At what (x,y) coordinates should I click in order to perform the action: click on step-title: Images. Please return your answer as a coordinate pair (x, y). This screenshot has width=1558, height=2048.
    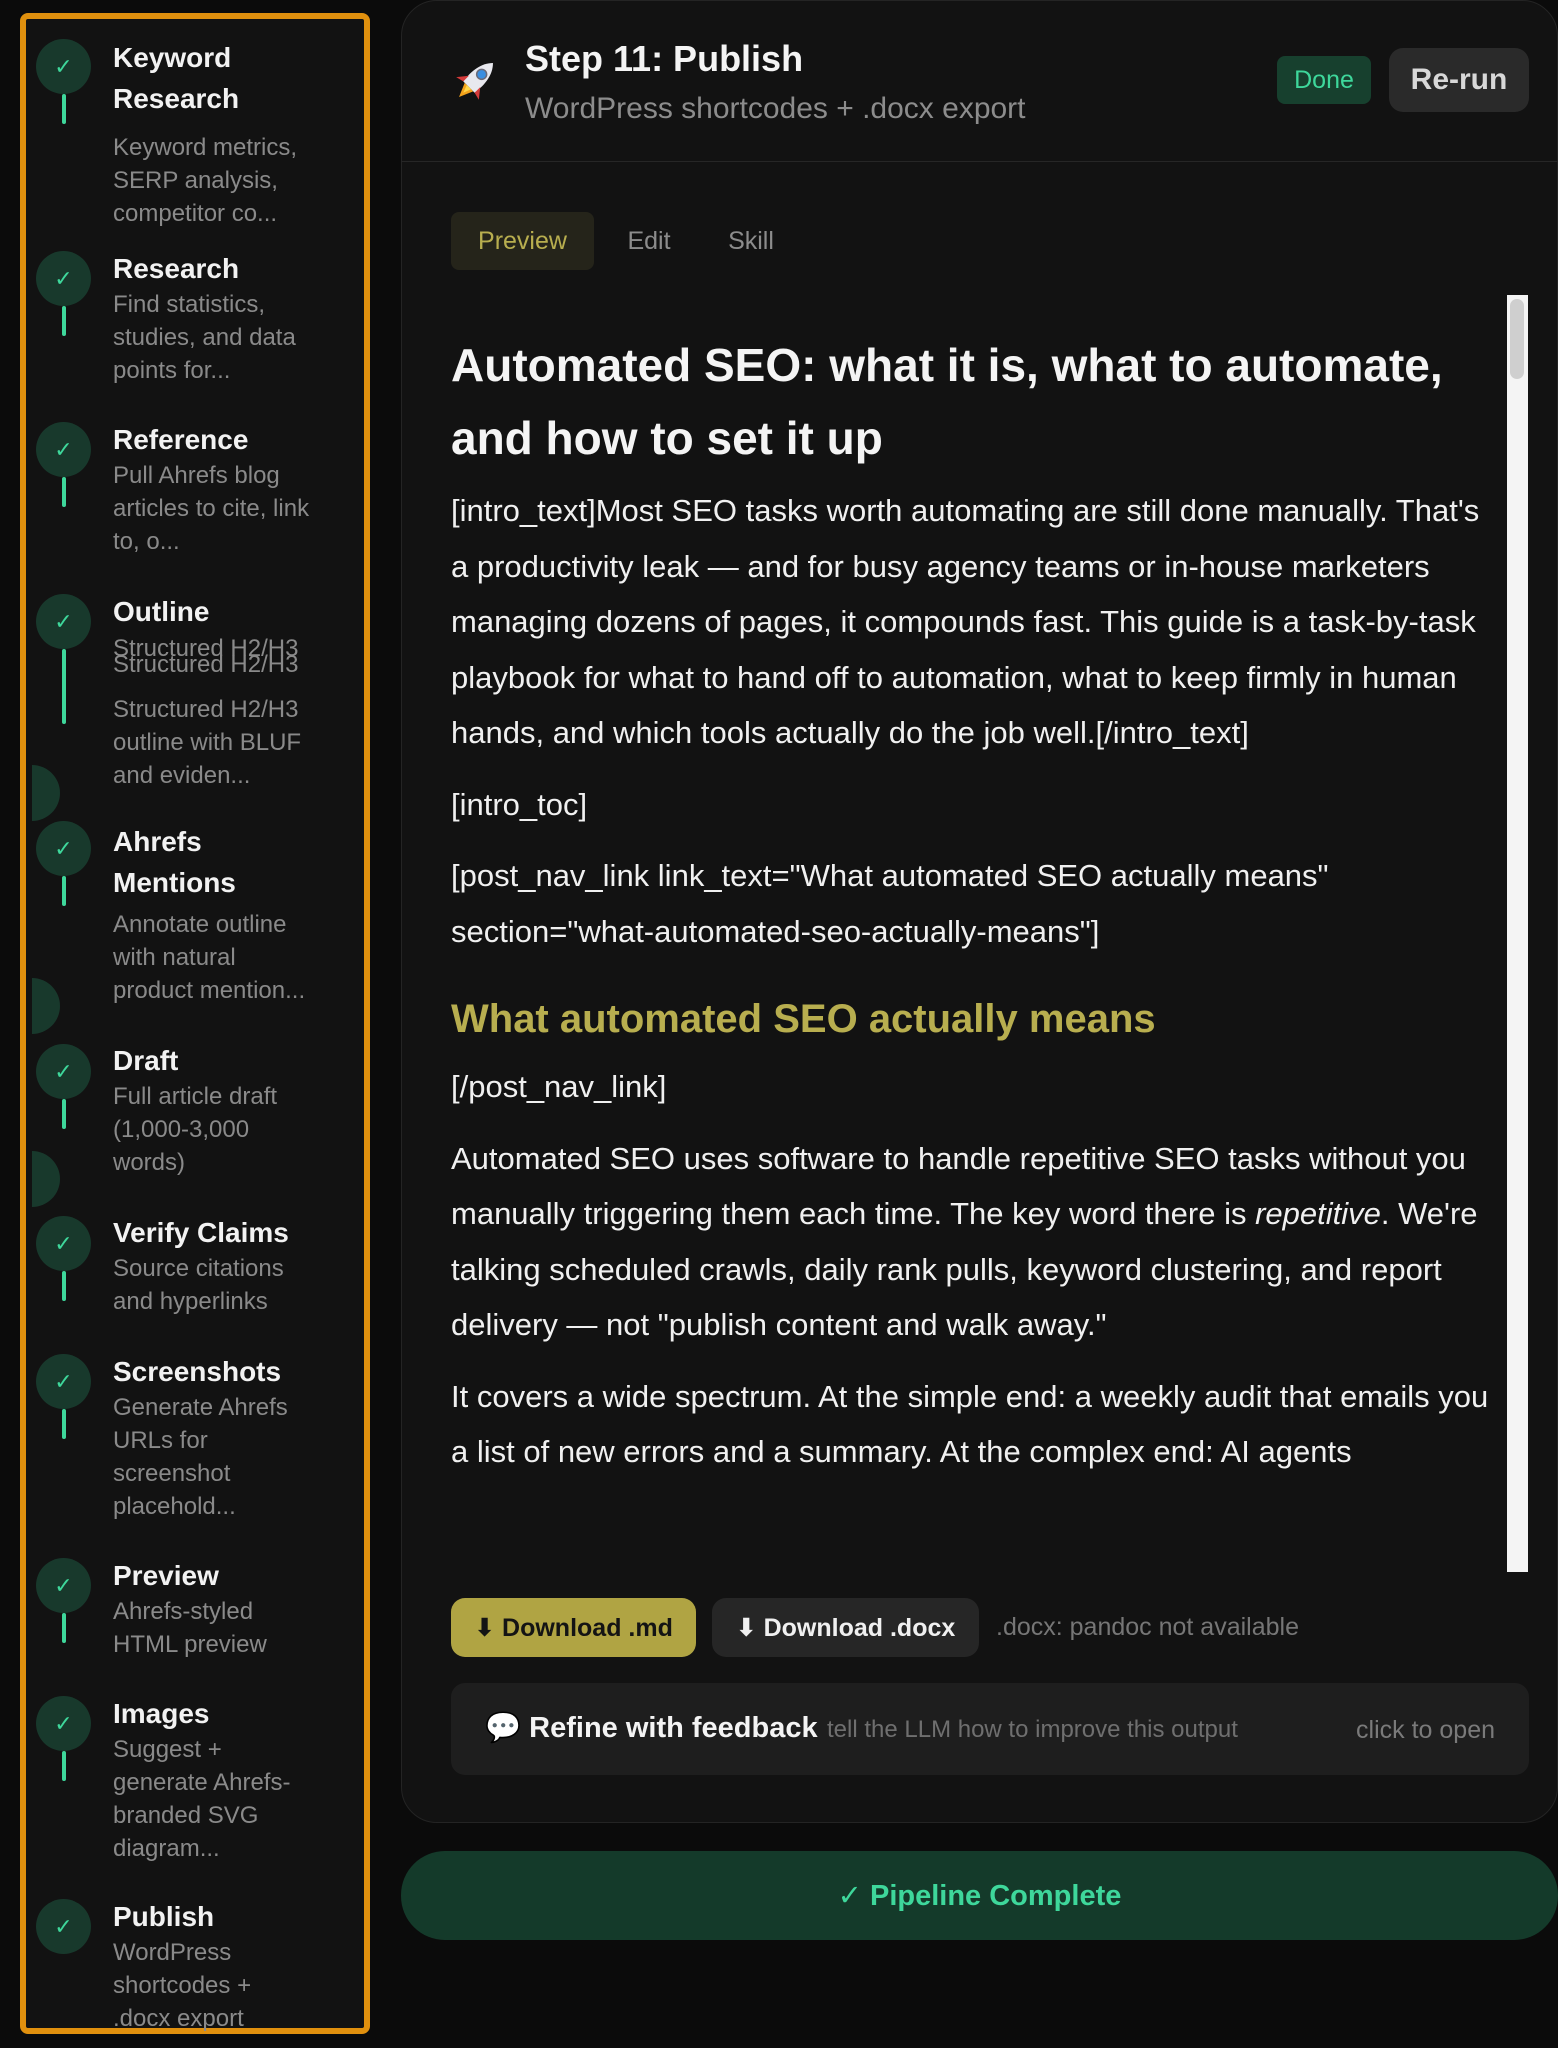
    Looking at the image, I should click on (161, 1713).